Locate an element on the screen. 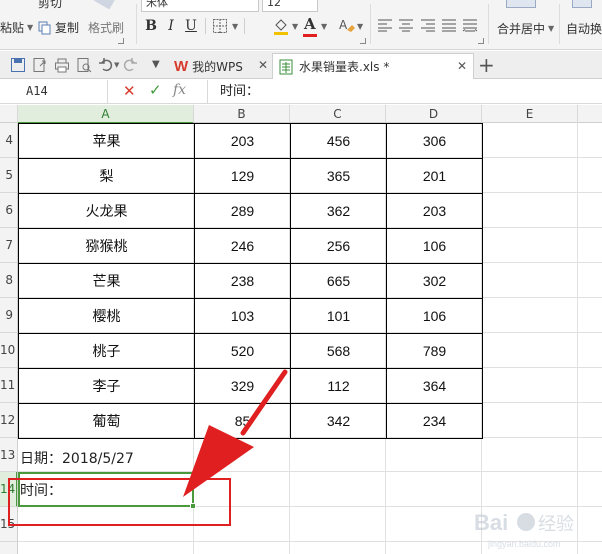  row-header: 6 is located at coordinates (8, 210).